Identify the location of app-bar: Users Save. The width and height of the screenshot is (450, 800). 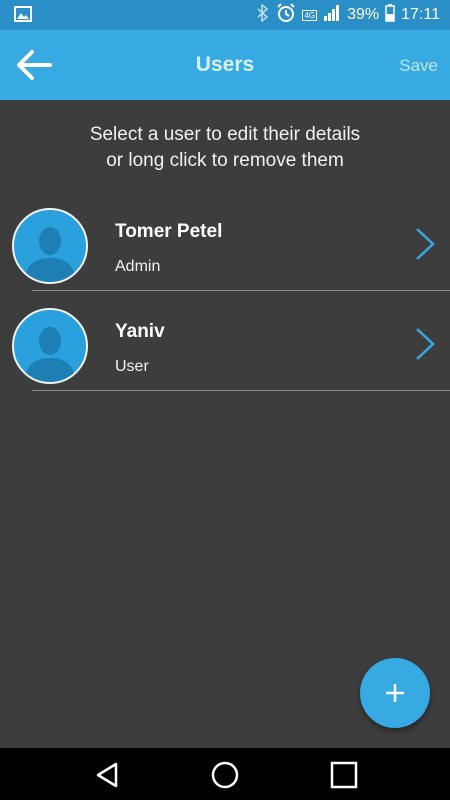
(225, 65).